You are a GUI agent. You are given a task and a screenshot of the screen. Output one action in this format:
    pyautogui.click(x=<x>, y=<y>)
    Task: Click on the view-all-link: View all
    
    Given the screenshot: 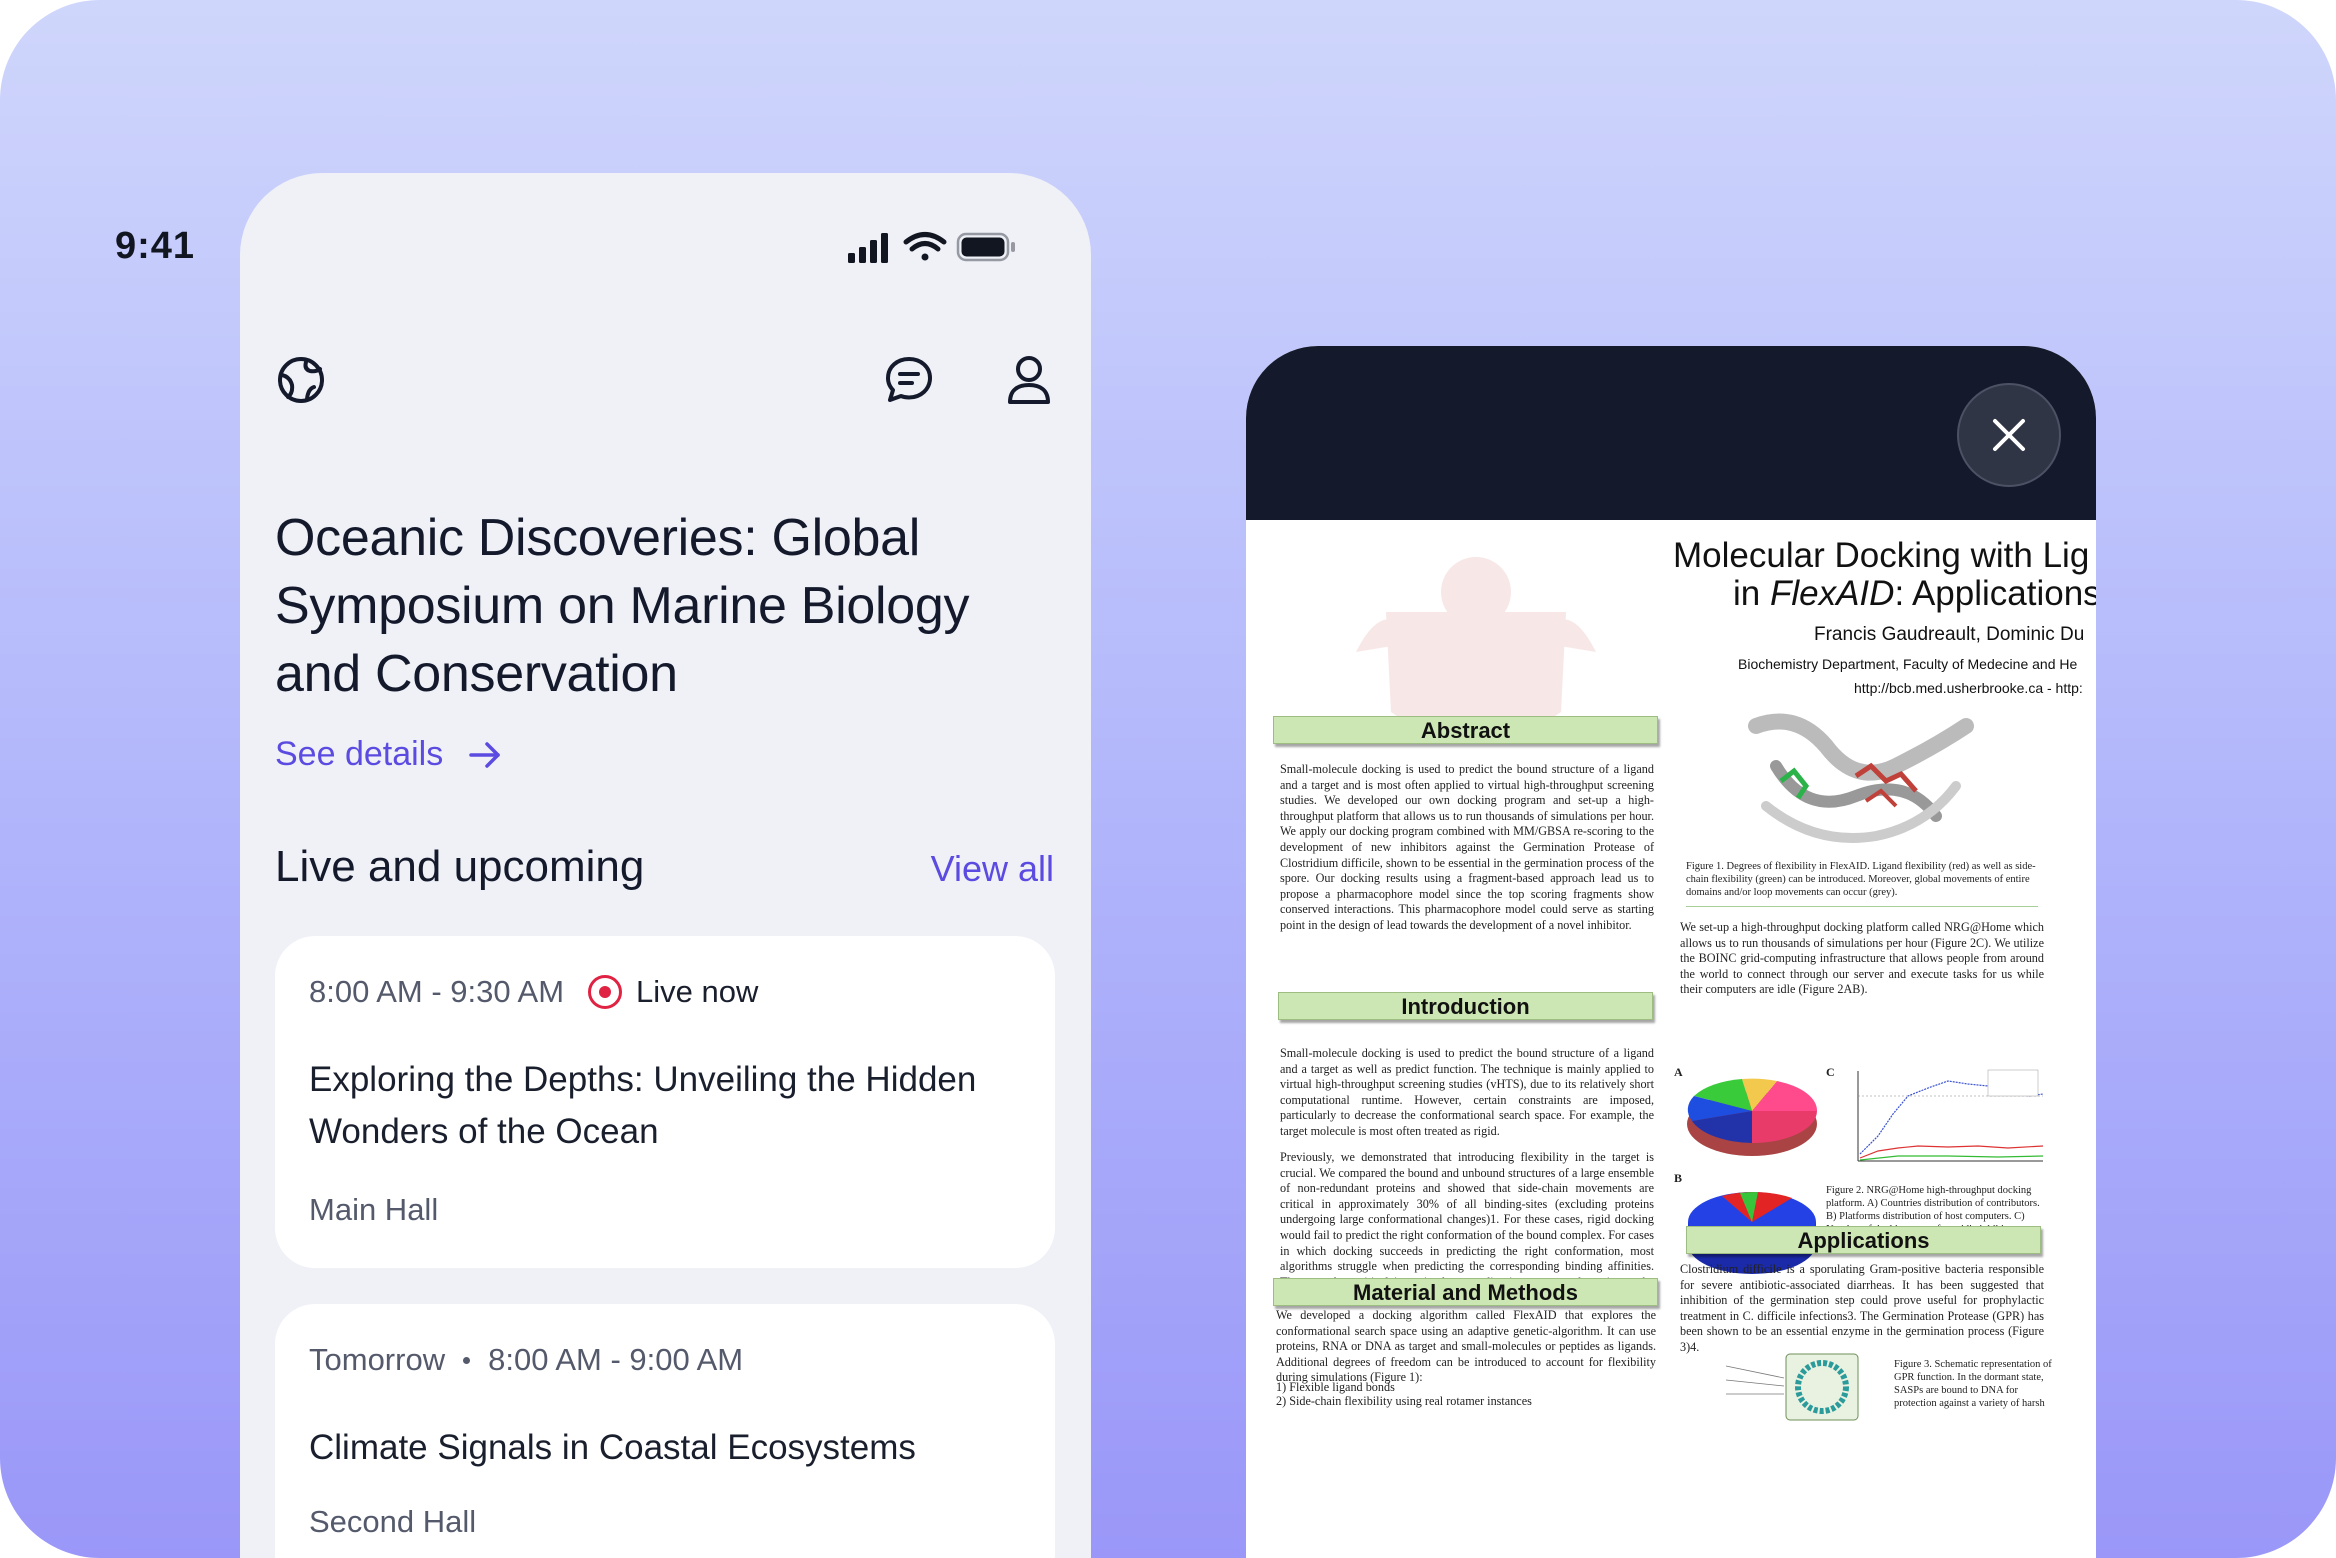 What is the action you would take?
    pyautogui.click(x=992, y=869)
    